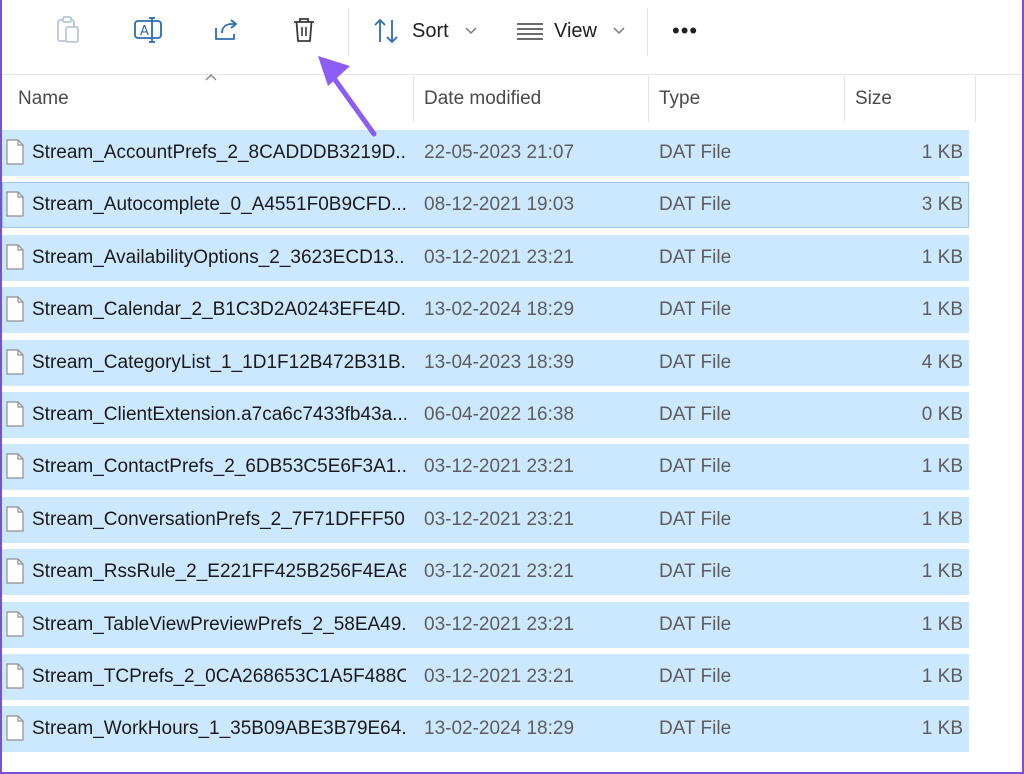 The height and width of the screenshot is (774, 1024). Describe the element at coordinates (499, 205) in the screenshot. I see `file-date-modified: 08-12-2021 19:03` at that location.